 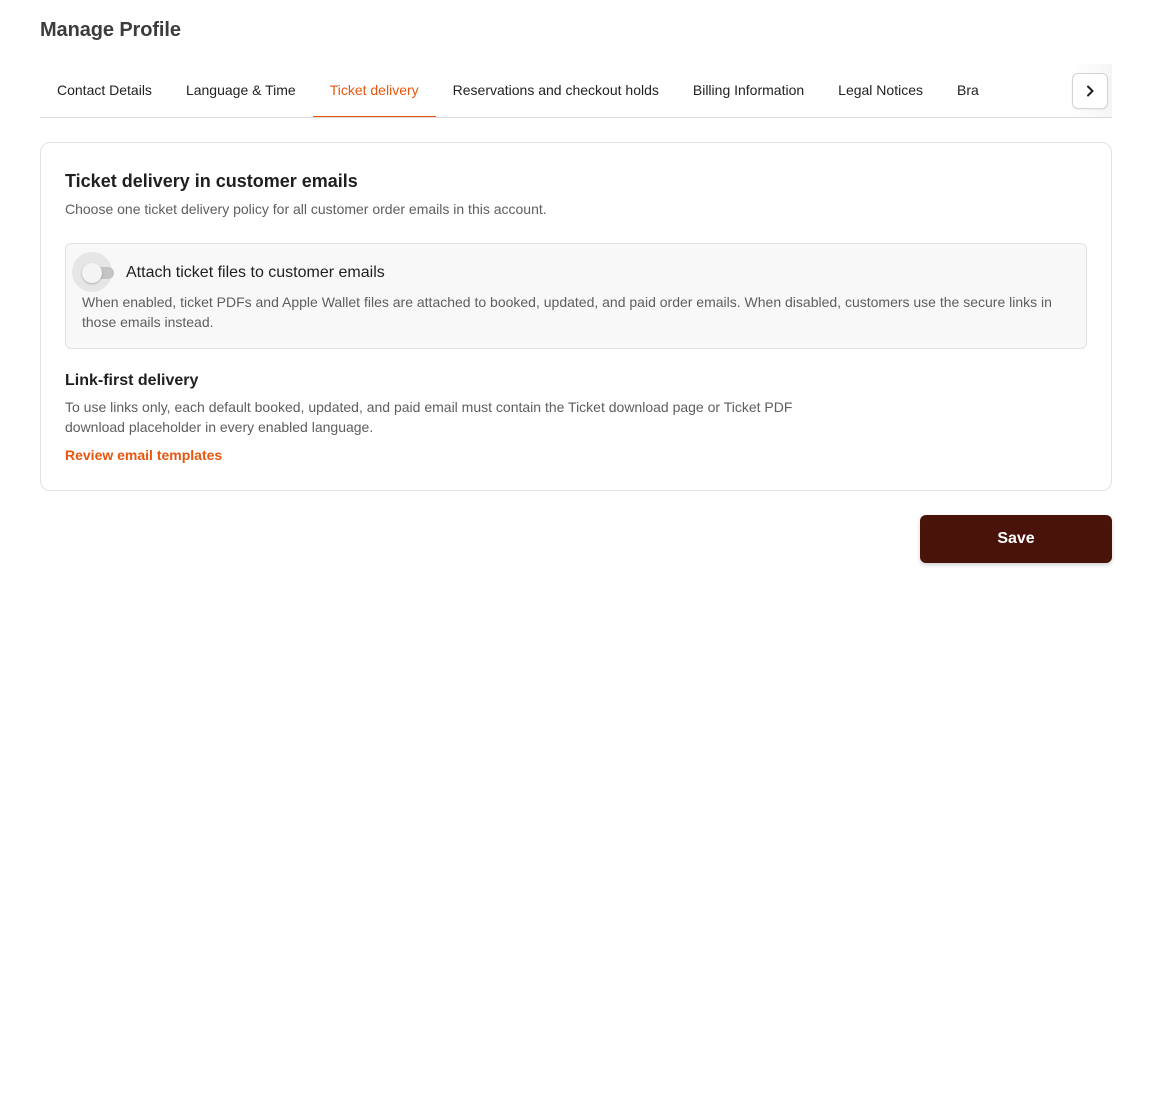 What do you see at coordinates (211, 181) in the screenshot?
I see `card-title: Ticket delivery in customer emails` at bounding box center [211, 181].